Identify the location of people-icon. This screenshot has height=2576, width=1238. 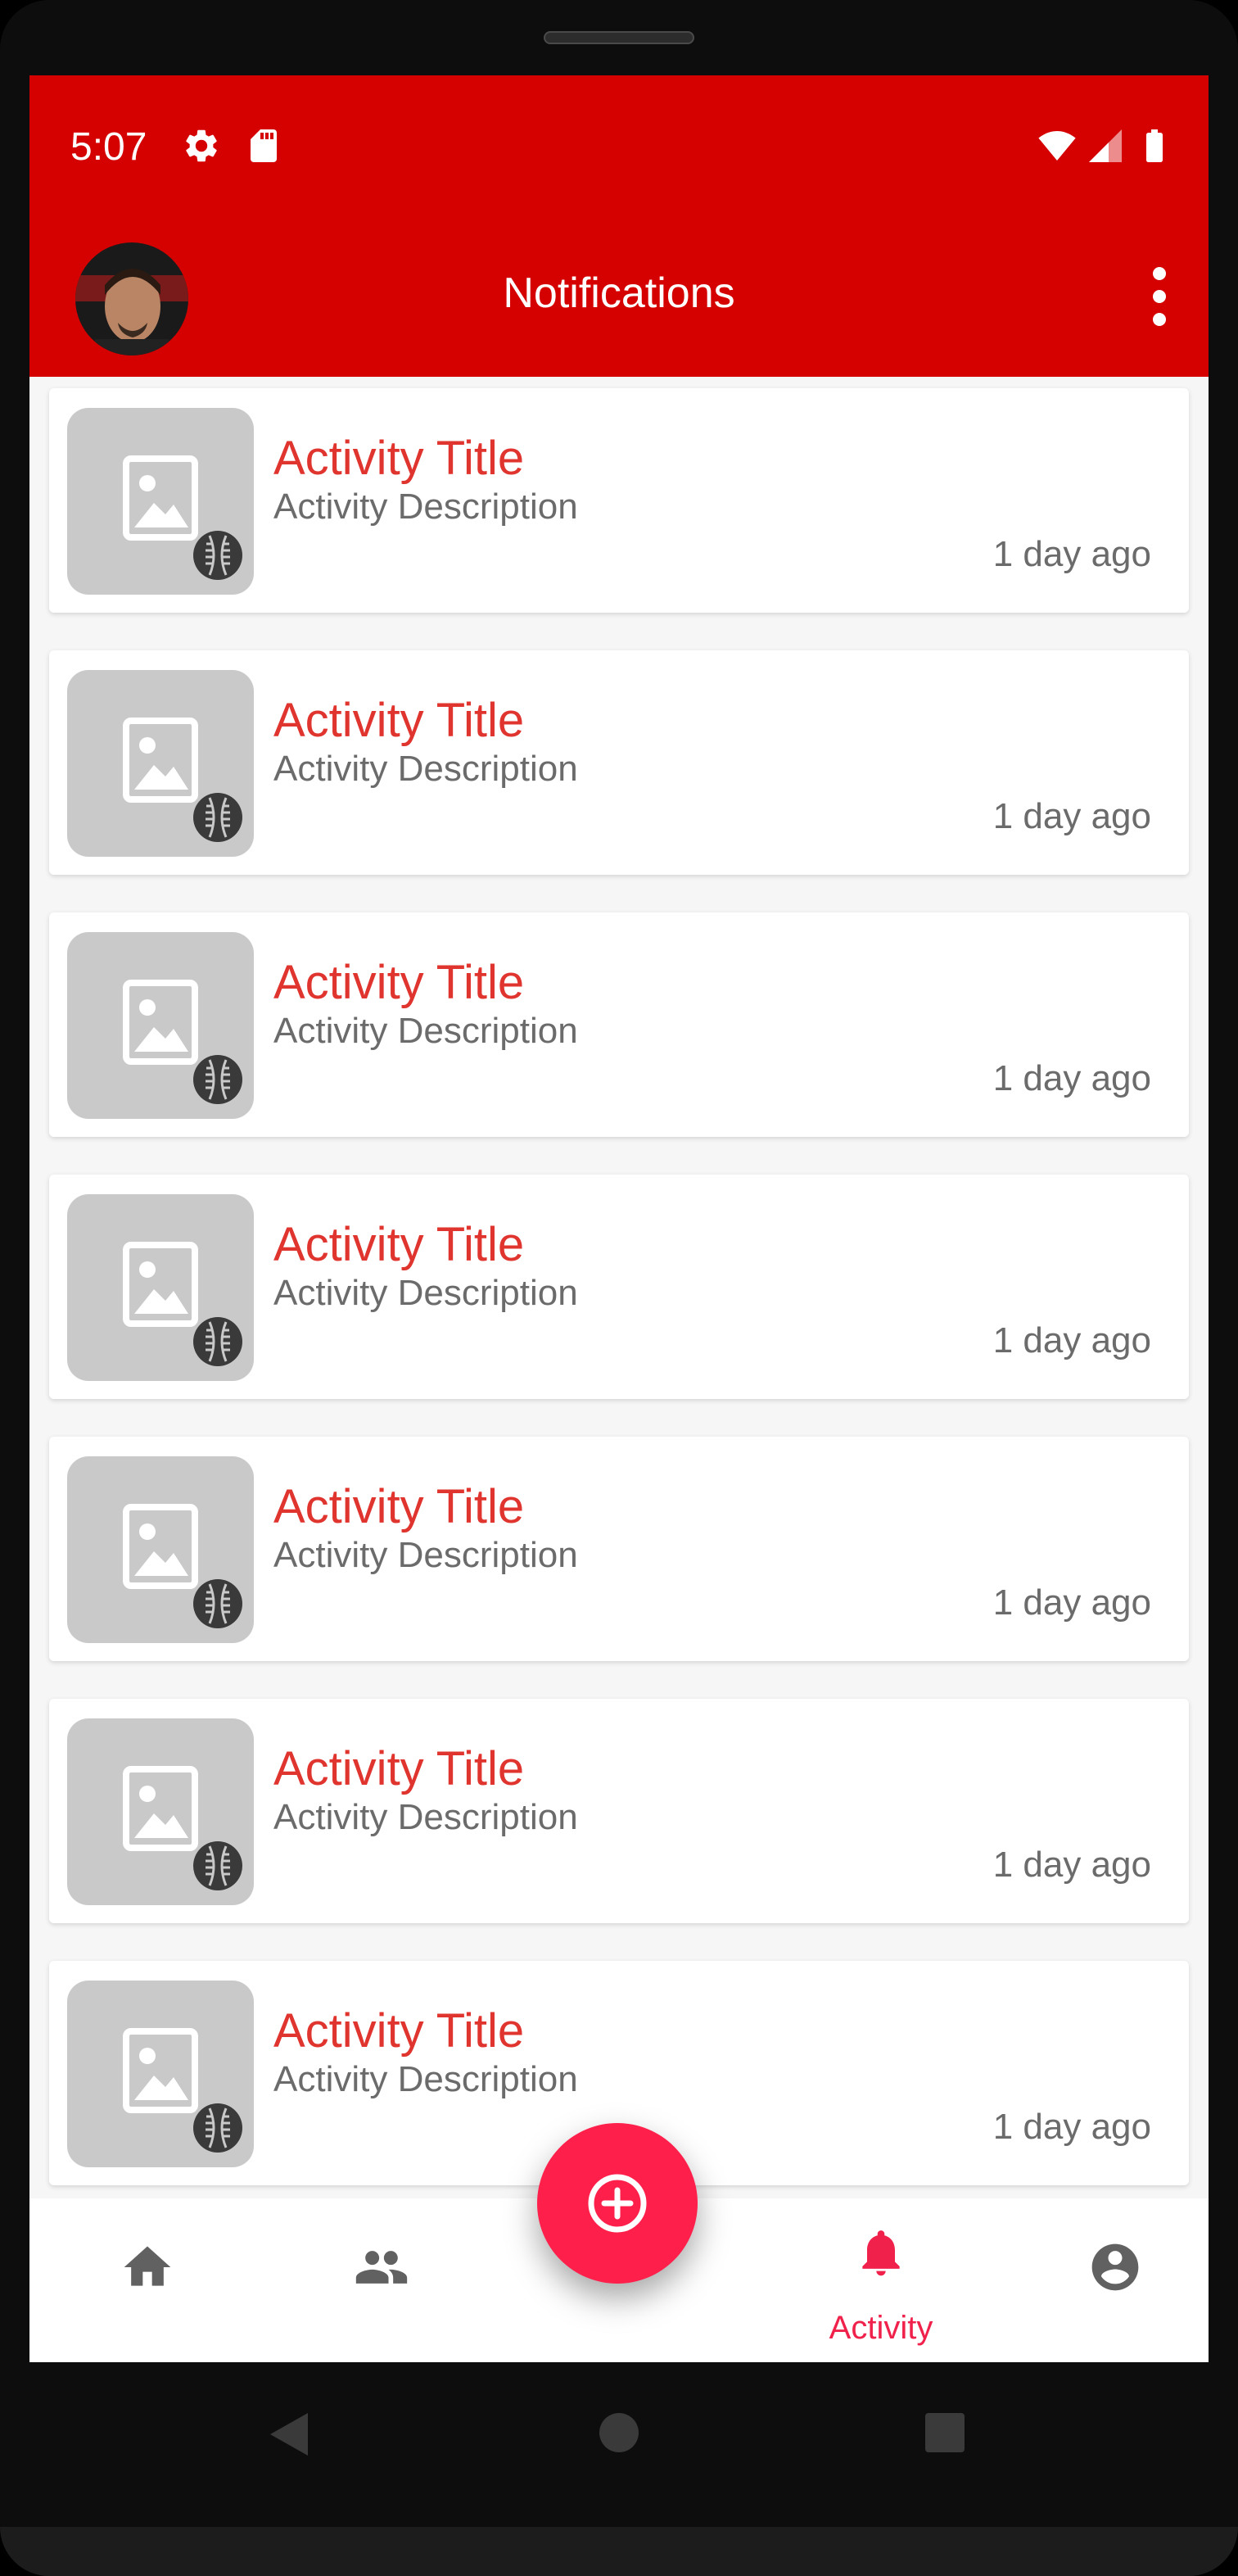
(382, 2267).